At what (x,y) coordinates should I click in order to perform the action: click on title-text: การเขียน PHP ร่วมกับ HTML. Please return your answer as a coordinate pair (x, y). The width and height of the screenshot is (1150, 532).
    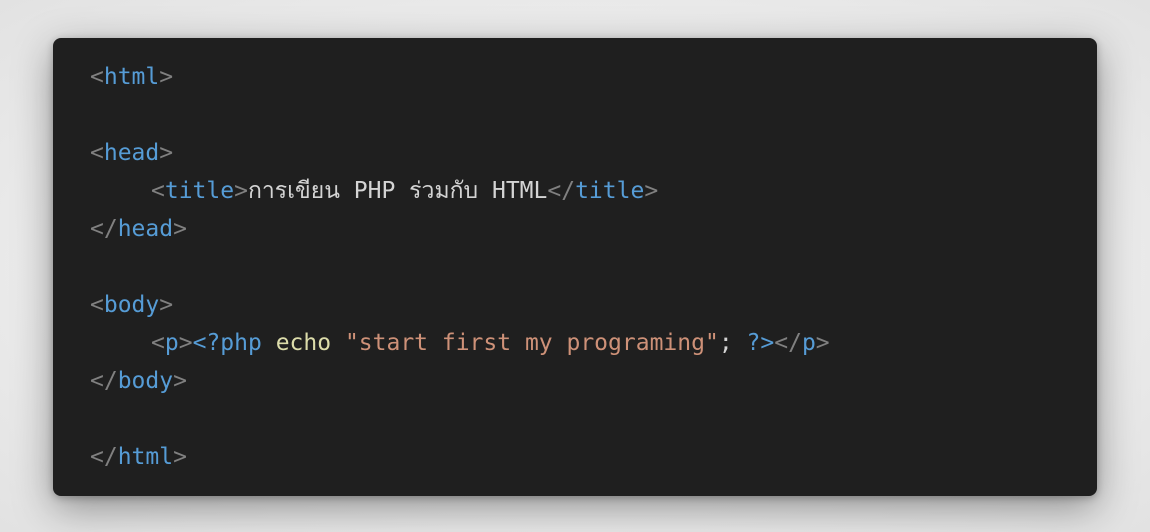
    Looking at the image, I should click on (397, 191).